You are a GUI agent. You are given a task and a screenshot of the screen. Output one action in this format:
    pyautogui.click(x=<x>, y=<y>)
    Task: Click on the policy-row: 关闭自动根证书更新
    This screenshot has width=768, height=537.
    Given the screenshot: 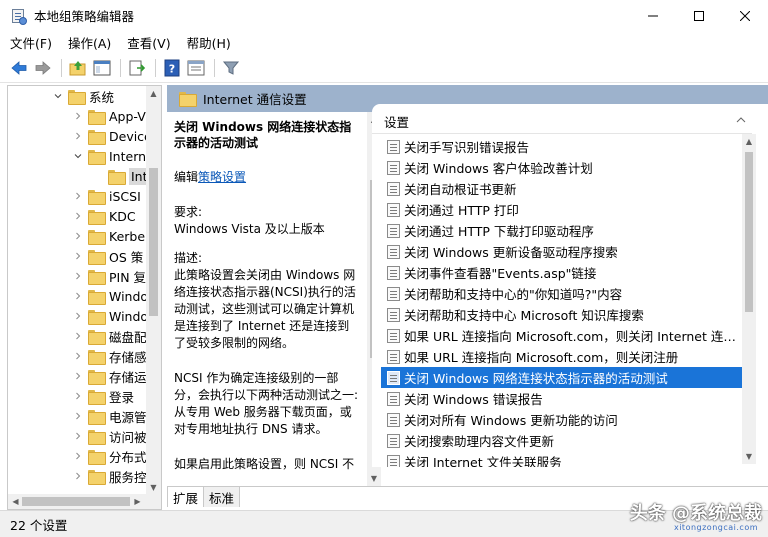 What is the action you would take?
    pyautogui.click(x=562, y=188)
    